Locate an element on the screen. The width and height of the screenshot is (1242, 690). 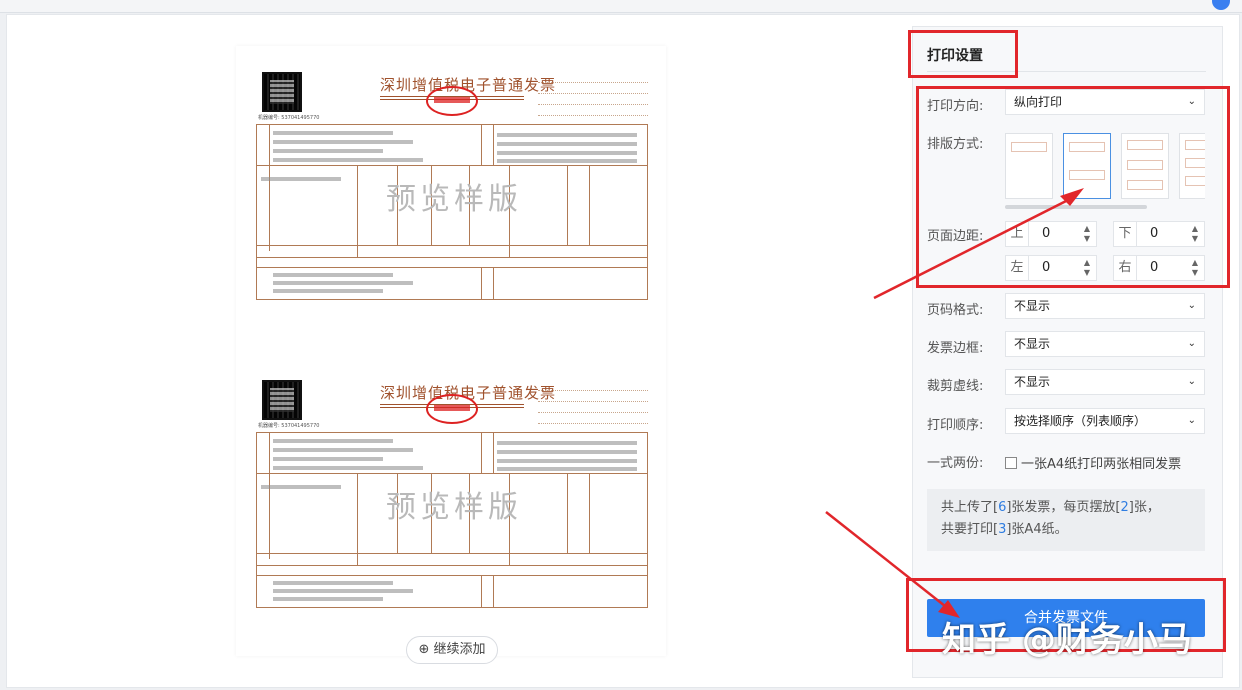
duplicate-checkbox: 一张A4纸打印两张相同发票 is located at coordinates (1093, 462).